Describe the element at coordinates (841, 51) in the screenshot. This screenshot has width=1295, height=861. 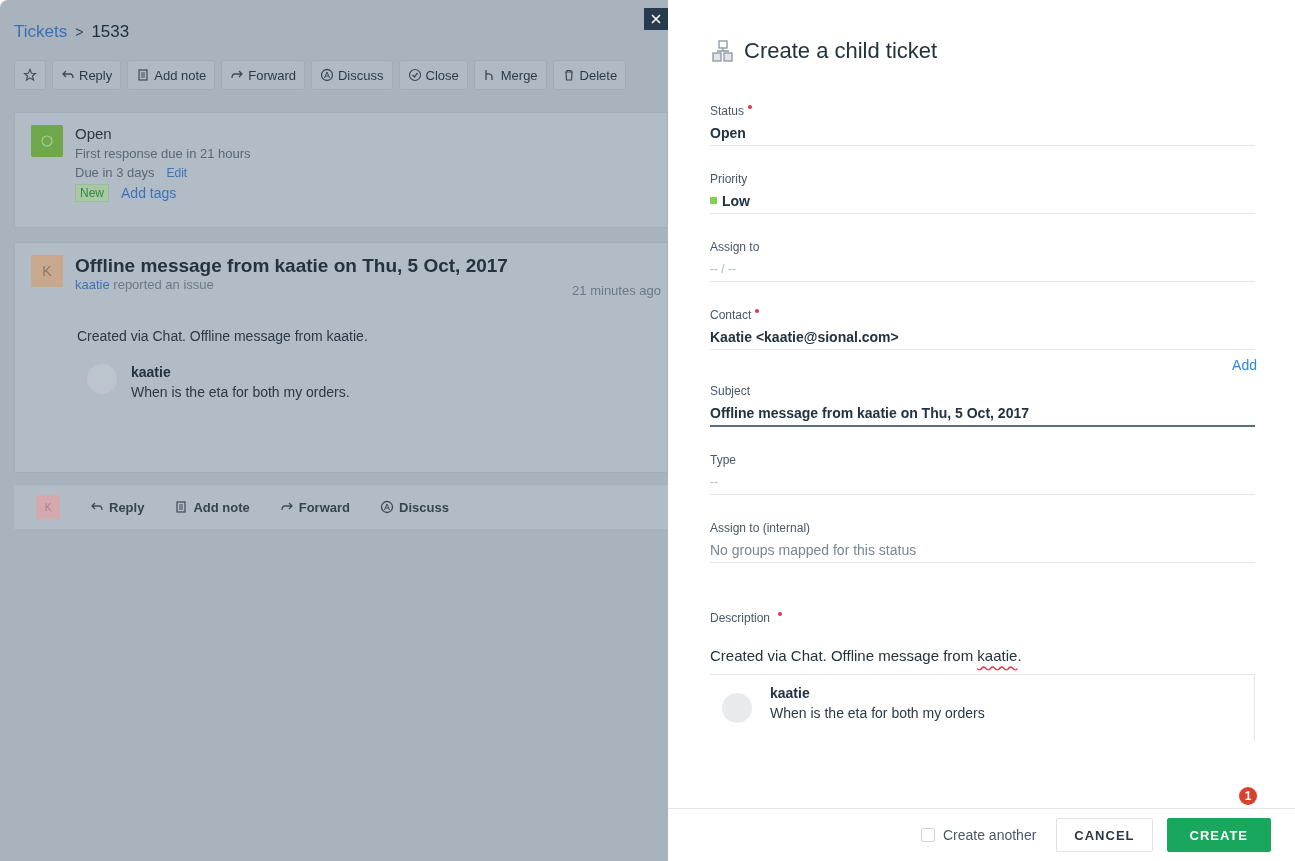
I see `panel-title: Create a child ticket` at that location.